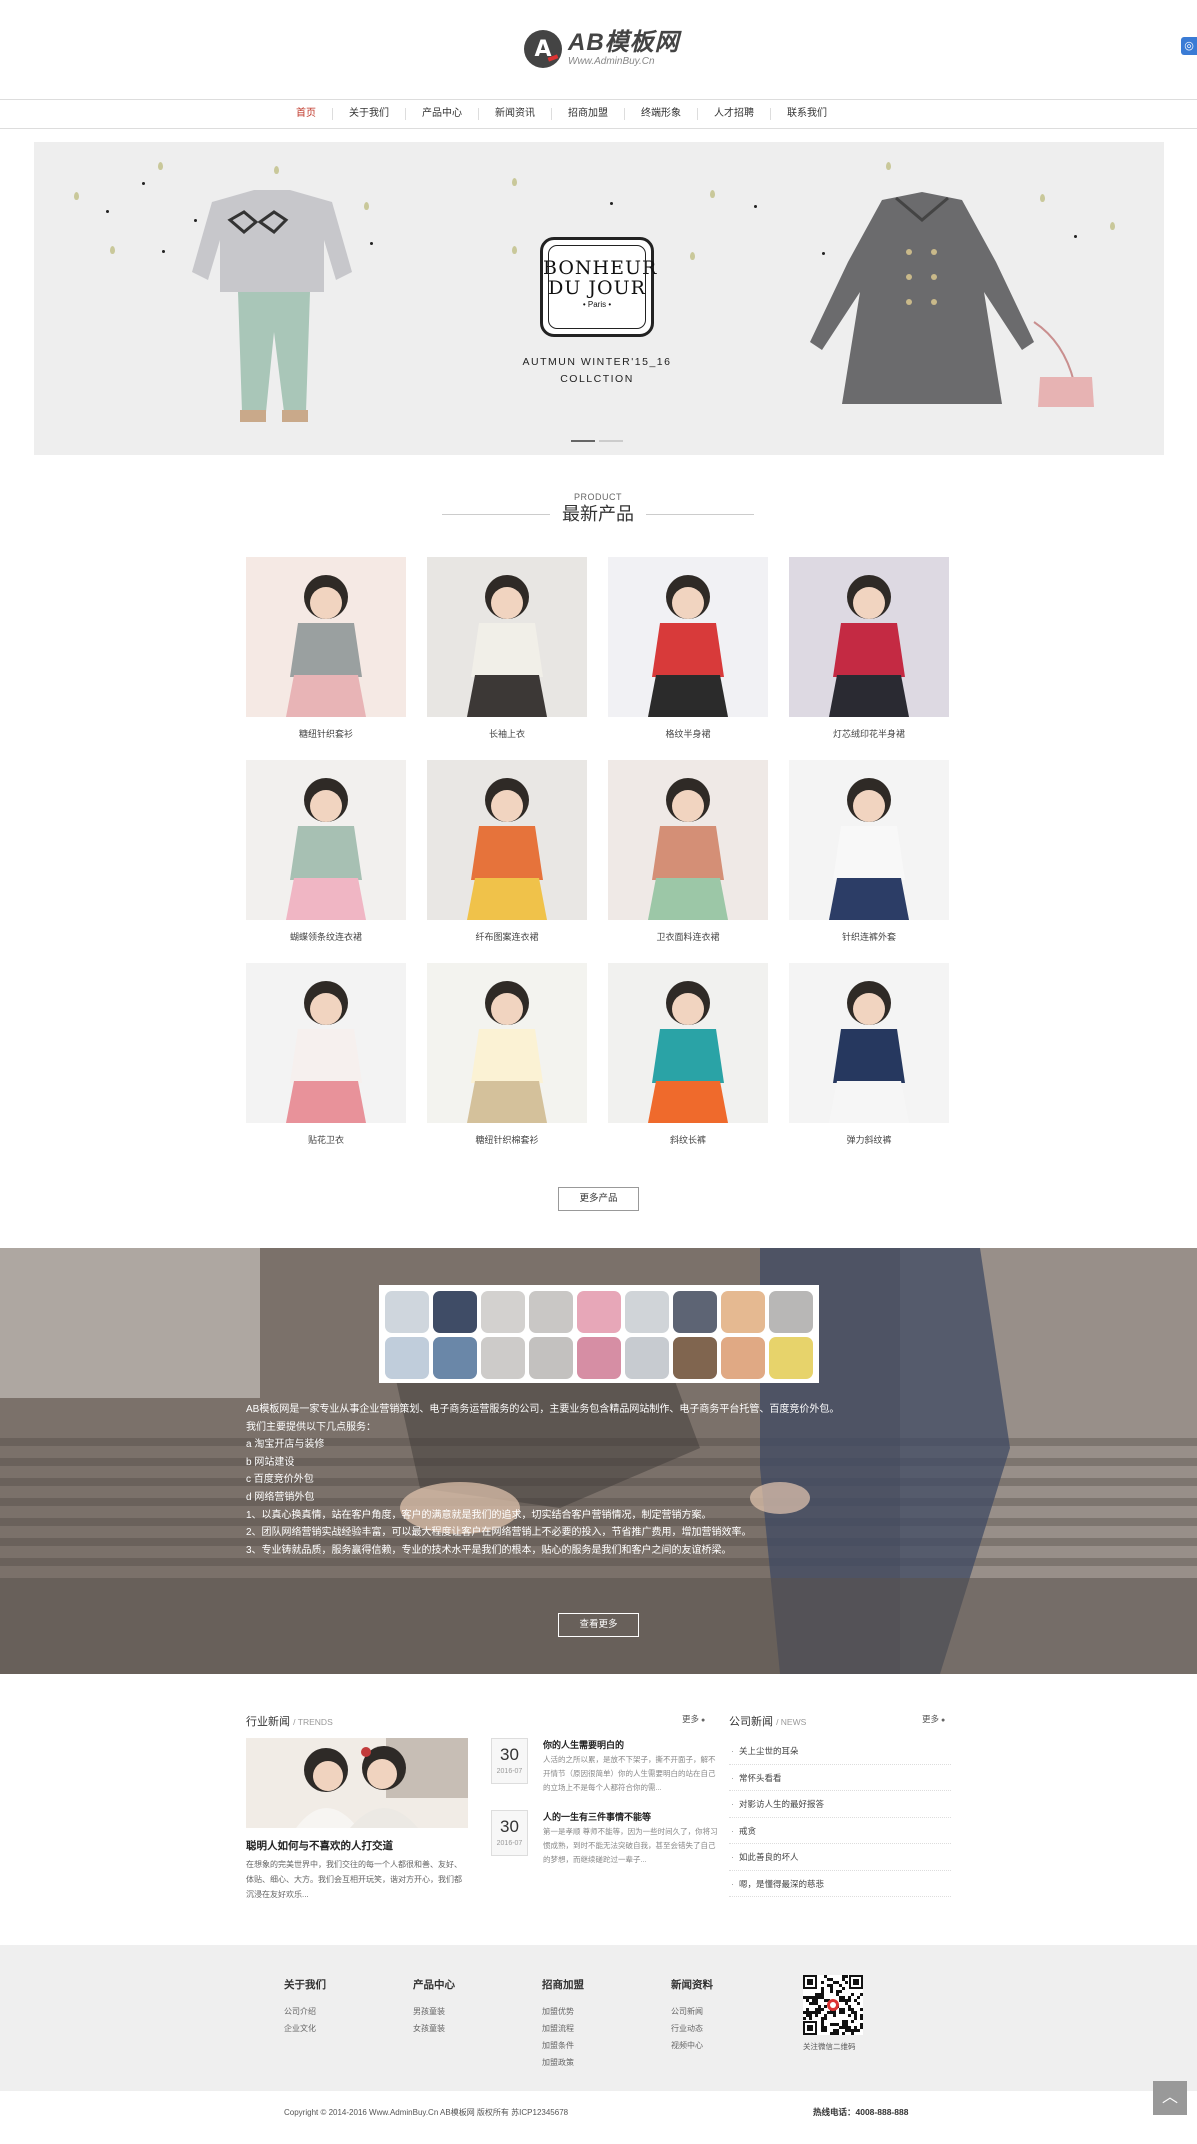  Describe the element at coordinates (339, 2011) in the screenshot. I see `footer-link: 公司介绍` at that location.